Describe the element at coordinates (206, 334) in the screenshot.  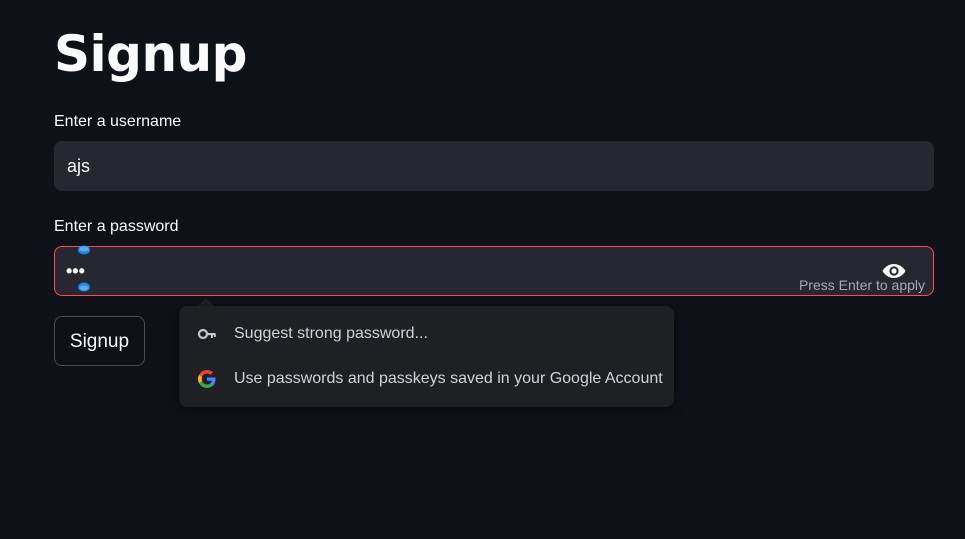
I see `key-icon` at that location.